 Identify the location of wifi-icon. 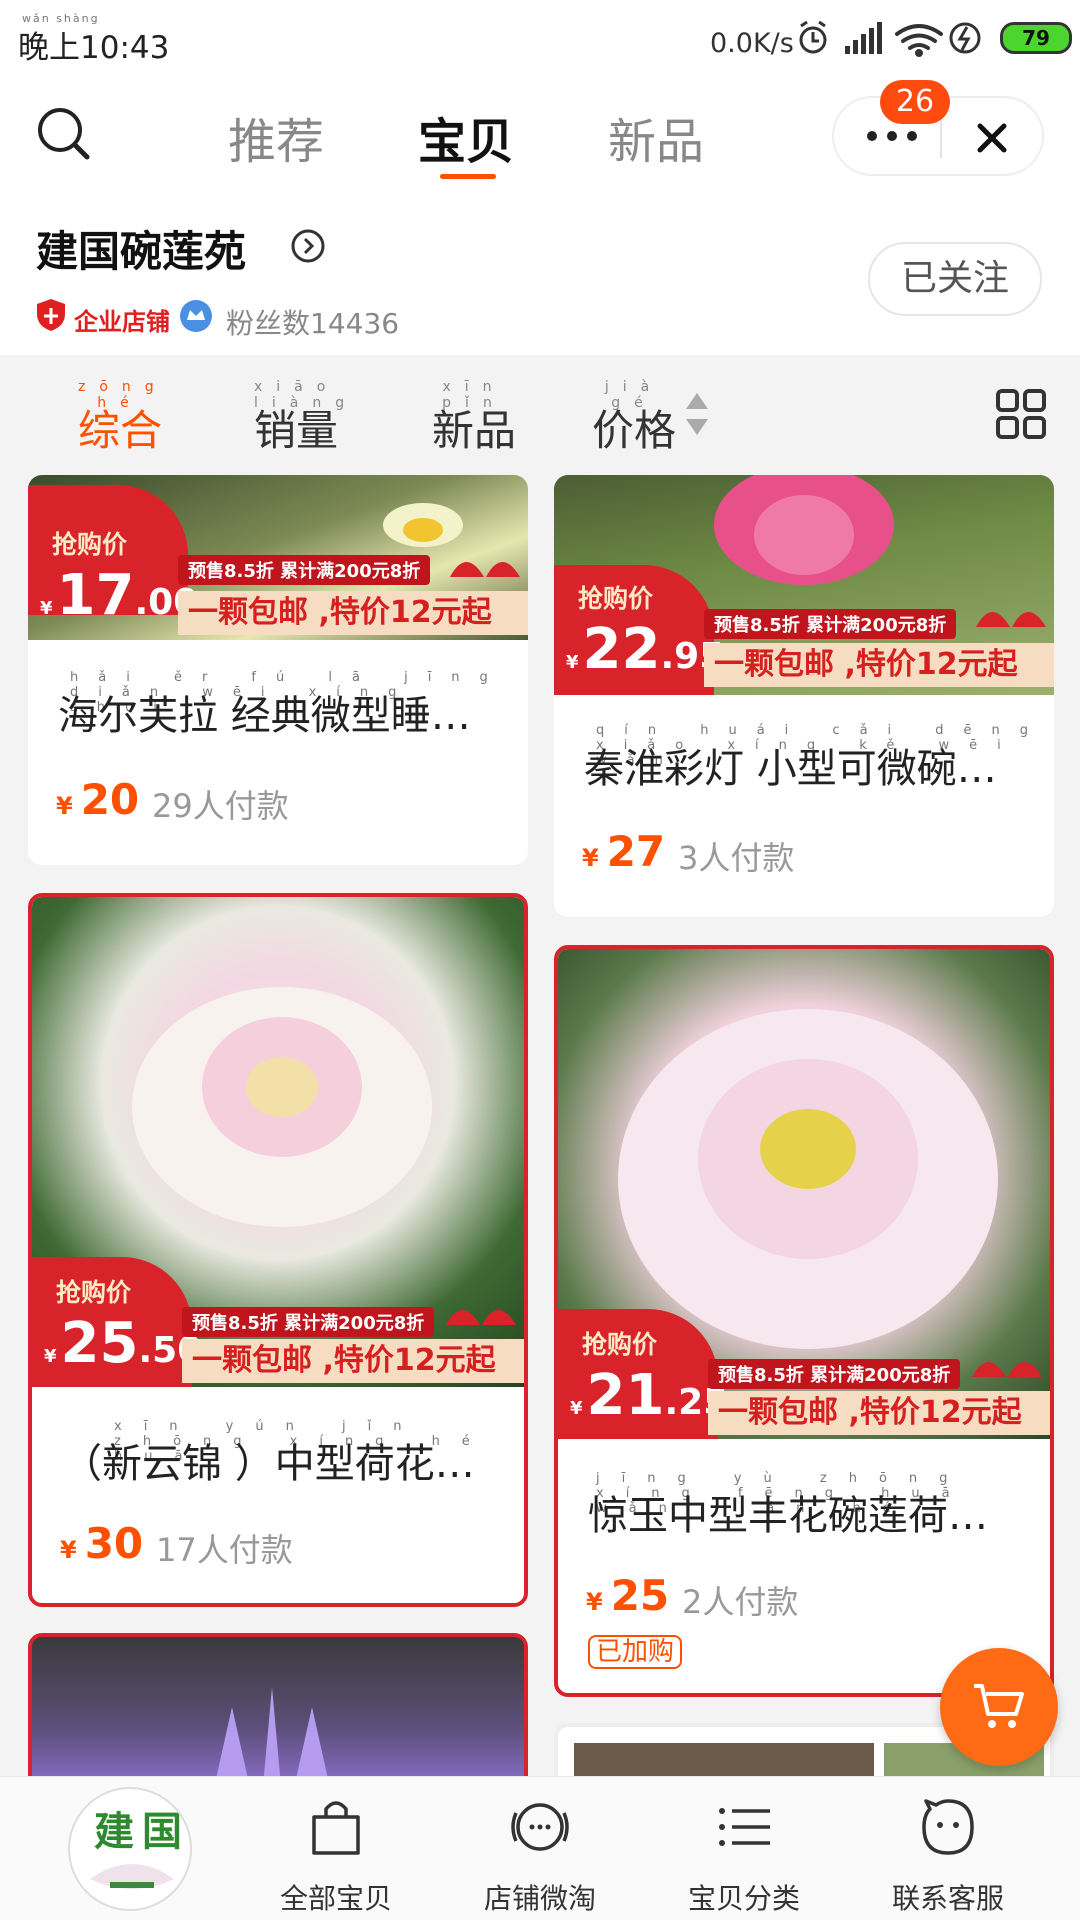
(919, 40).